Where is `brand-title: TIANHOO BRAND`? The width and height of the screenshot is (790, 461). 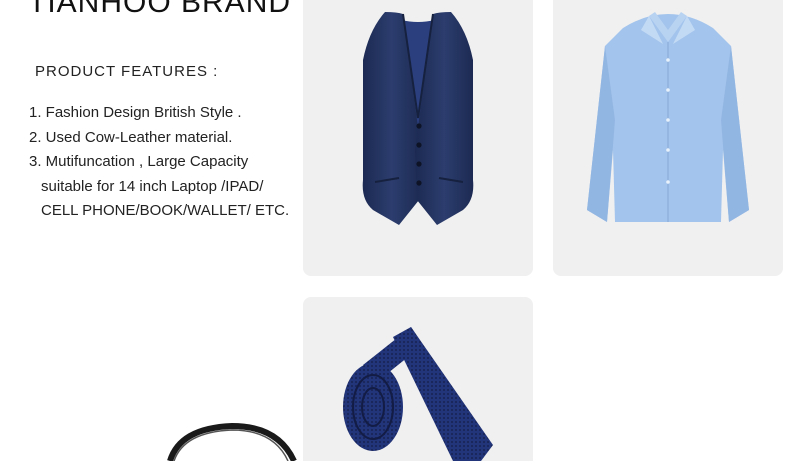 brand-title: TIANHOO BRAND is located at coordinates (160, 9).